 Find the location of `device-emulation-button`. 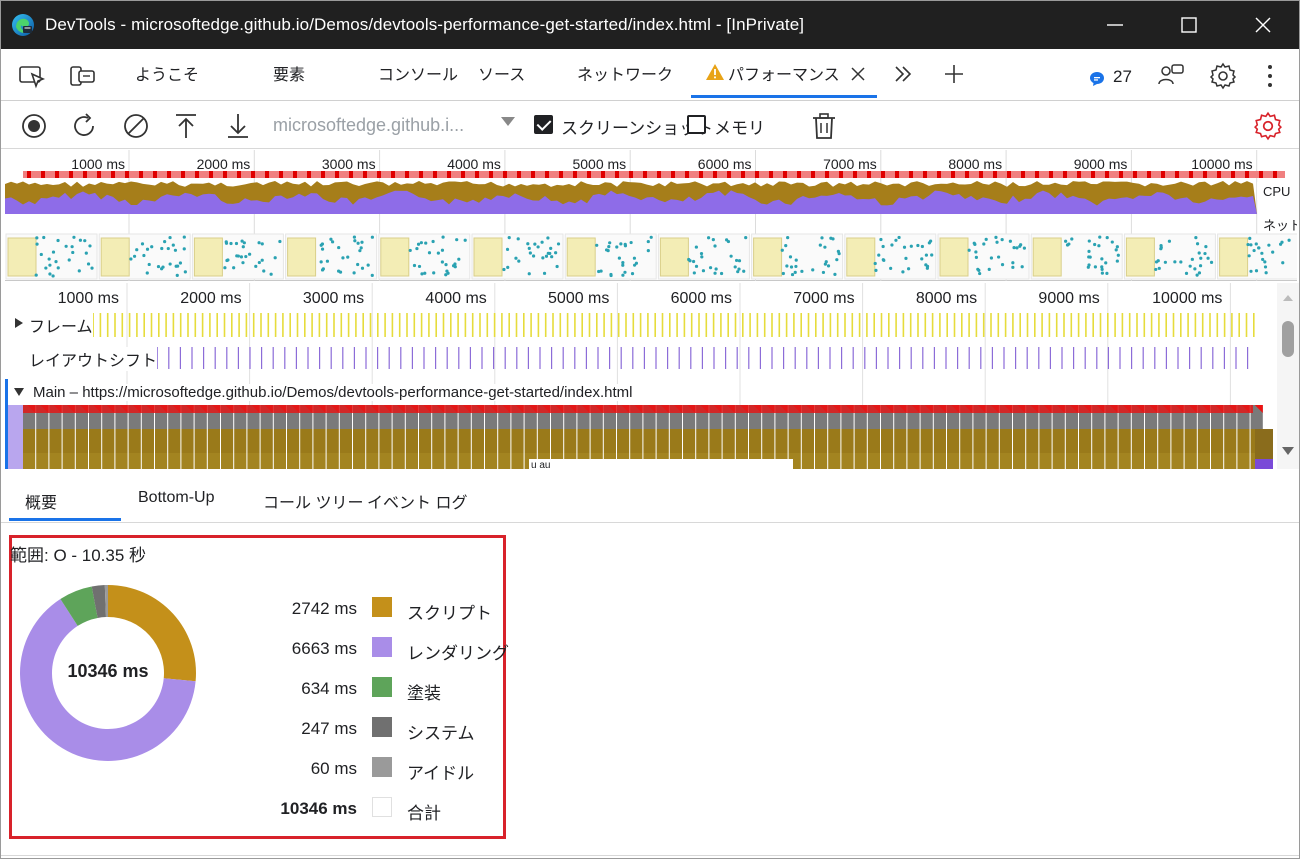

device-emulation-button is located at coordinates (82, 76).